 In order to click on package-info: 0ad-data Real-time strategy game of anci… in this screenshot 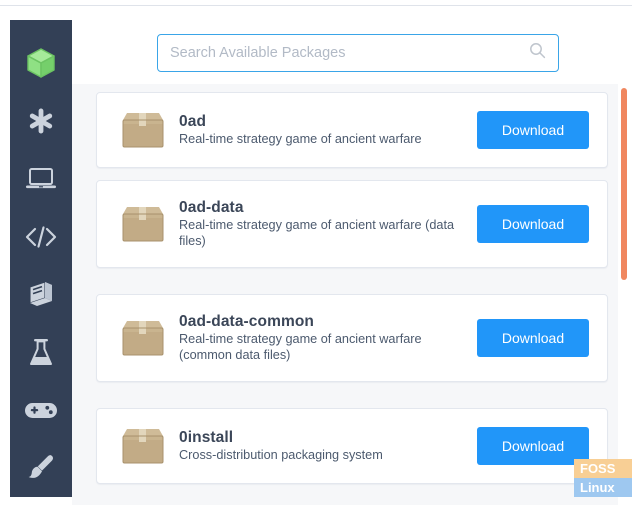, I will do `click(328, 224)`.